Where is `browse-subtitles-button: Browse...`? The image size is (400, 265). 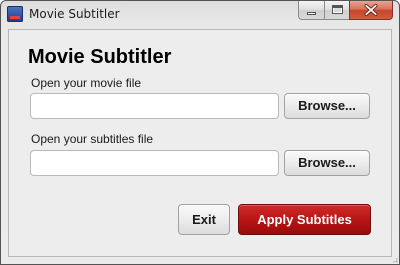 browse-subtitles-button: Browse... is located at coordinates (327, 163).